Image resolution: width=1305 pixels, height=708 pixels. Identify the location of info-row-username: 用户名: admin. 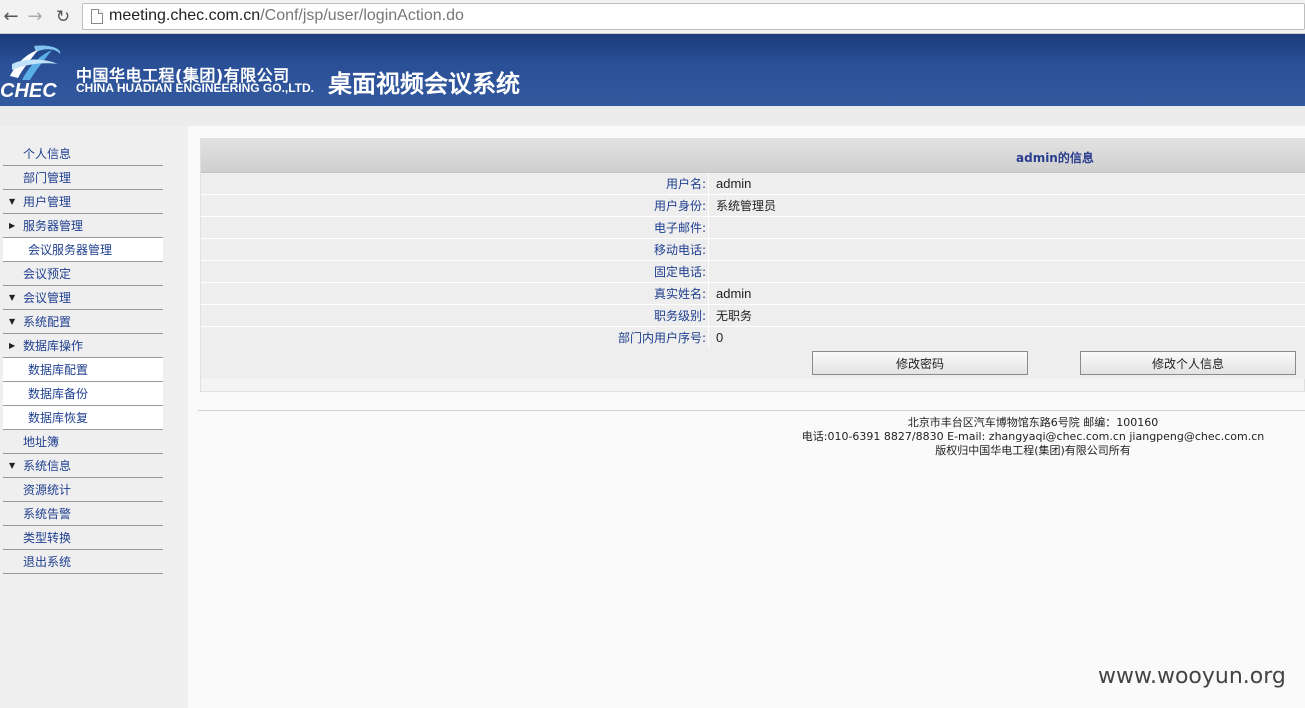
(753, 184).